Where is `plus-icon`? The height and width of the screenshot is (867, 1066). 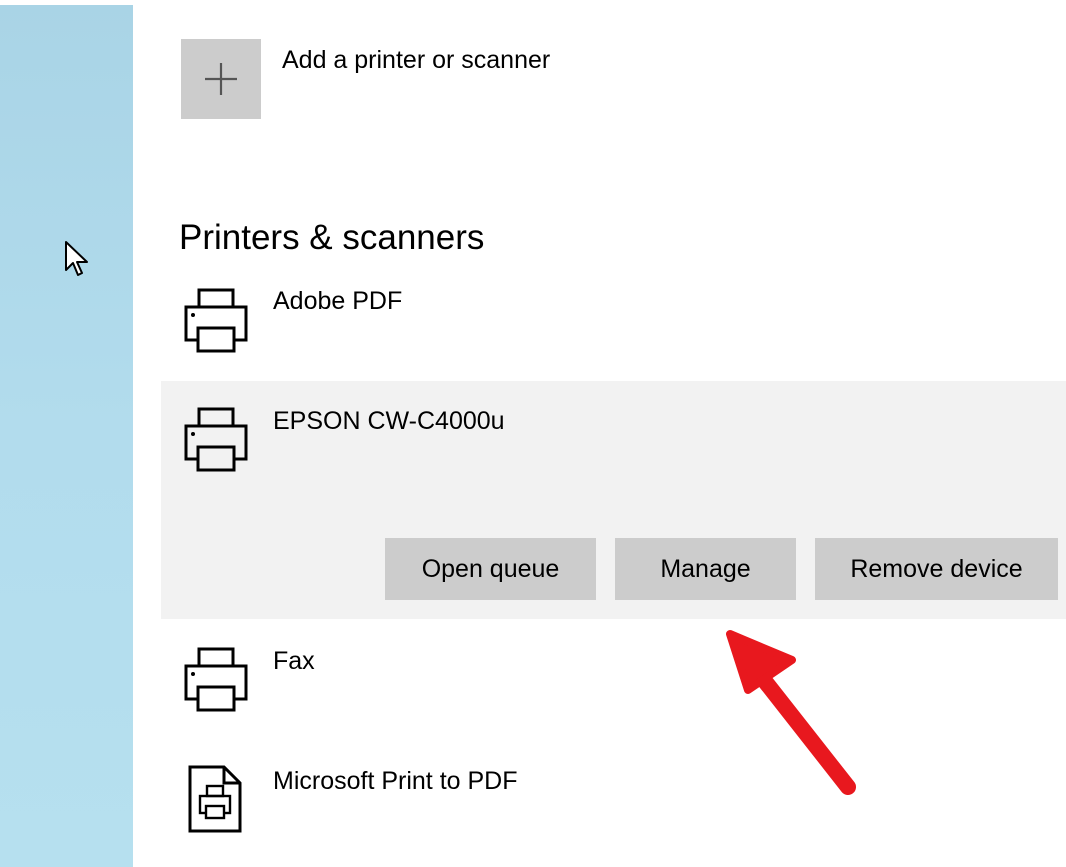
plus-icon is located at coordinates (221, 79).